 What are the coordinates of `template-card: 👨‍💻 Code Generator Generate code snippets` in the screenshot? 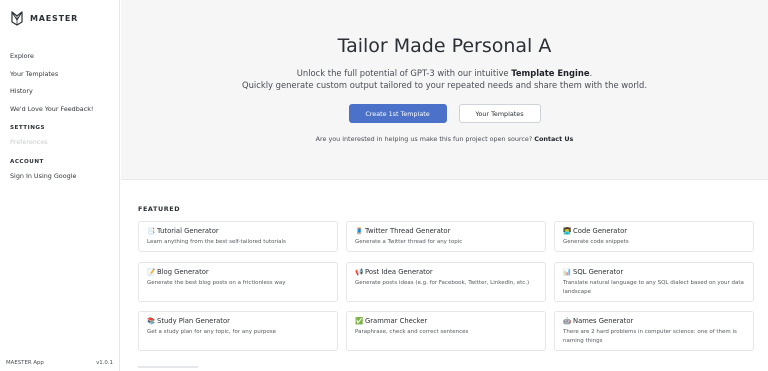 It's located at (654, 236).